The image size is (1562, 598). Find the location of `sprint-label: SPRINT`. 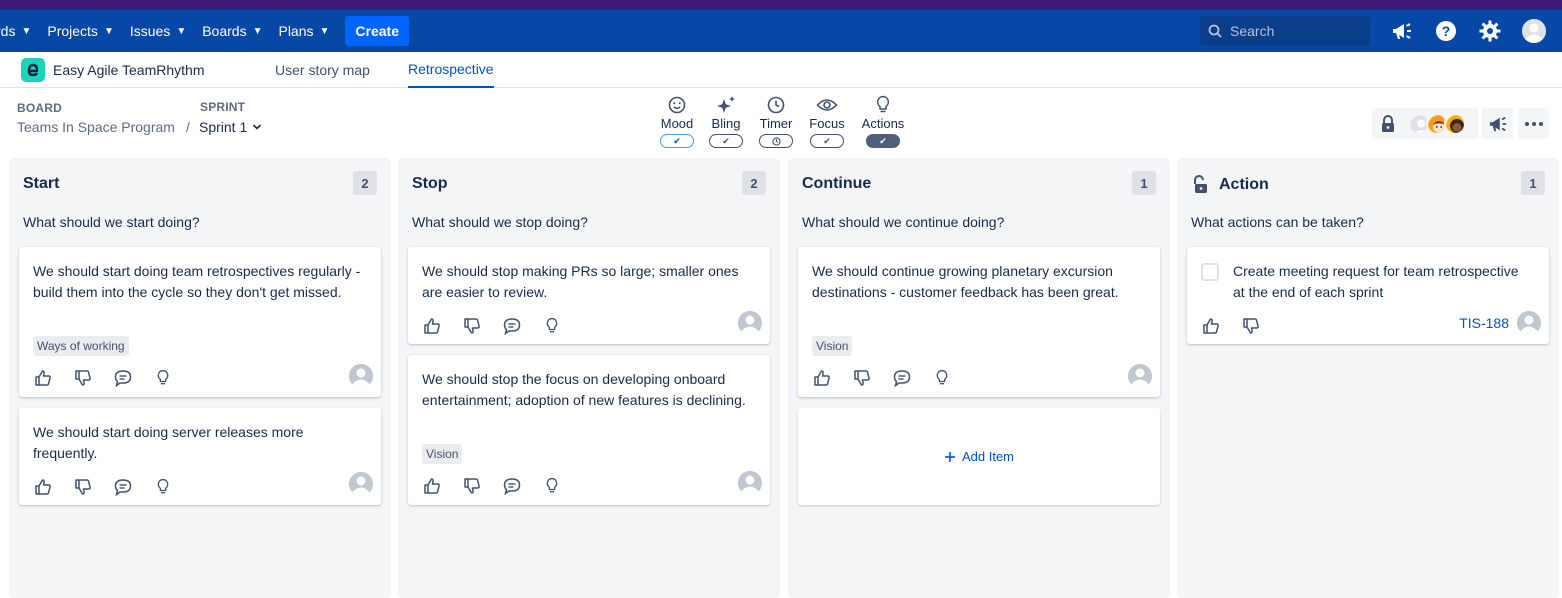

sprint-label: SPRINT is located at coordinates (223, 107).